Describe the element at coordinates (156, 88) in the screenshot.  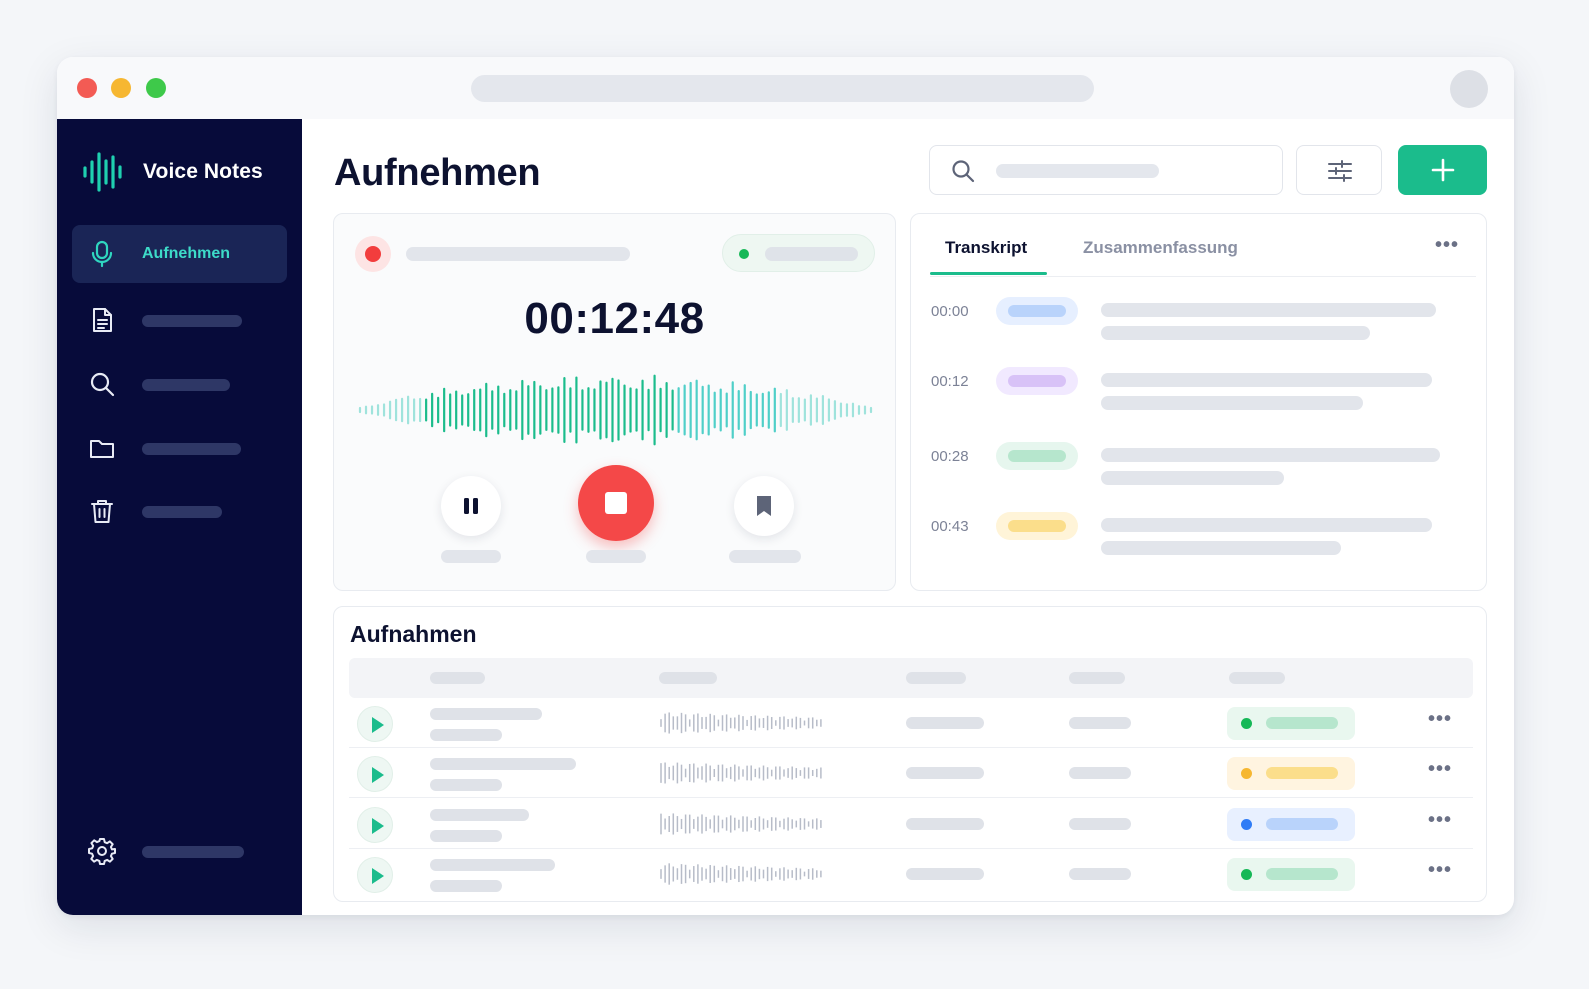
I see `maximize-window-button` at that location.